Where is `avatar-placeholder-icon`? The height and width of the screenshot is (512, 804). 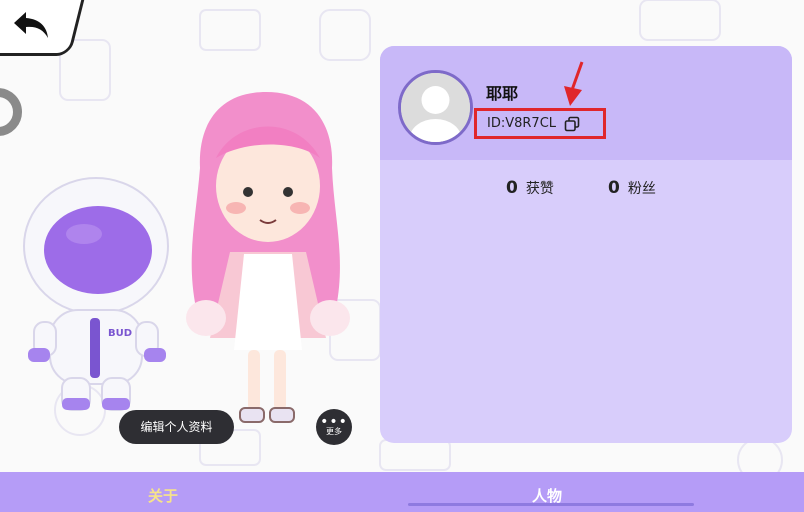 avatar-placeholder-icon is located at coordinates (435, 107).